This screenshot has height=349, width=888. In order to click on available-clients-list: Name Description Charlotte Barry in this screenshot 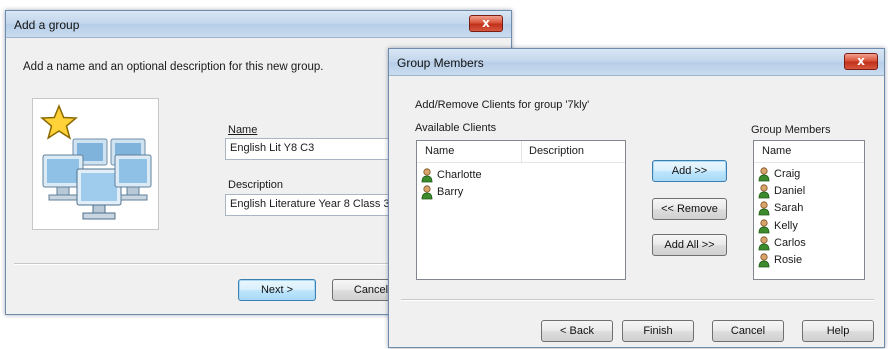, I will do `click(521, 210)`.